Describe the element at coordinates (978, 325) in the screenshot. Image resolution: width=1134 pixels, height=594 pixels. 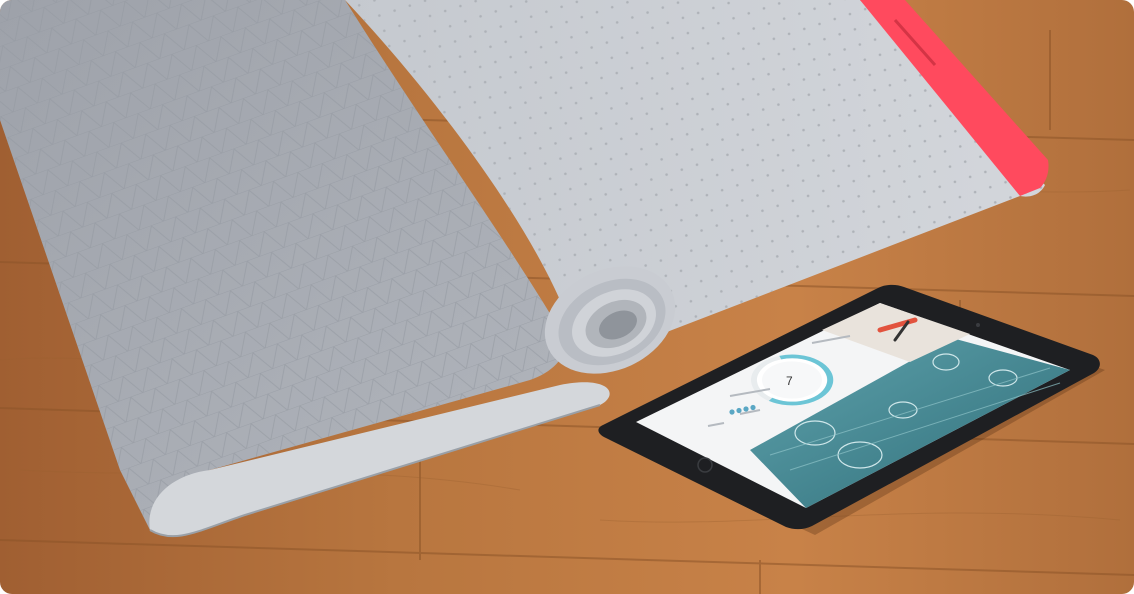
I see `tablet-camera` at that location.